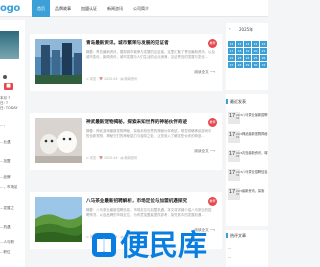  I want to click on calendar-day: 15, so click(255, 44).